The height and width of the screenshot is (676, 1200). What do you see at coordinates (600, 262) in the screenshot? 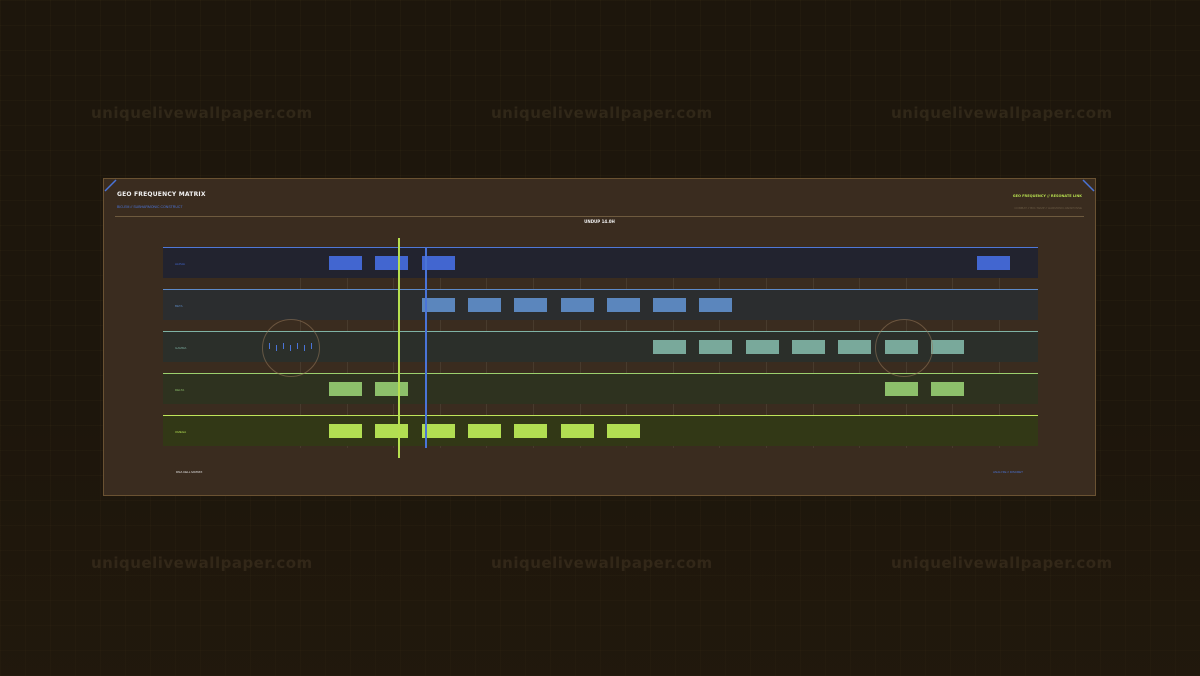
I see `track-alpha: ALPHA` at bounding box center [600, 262].